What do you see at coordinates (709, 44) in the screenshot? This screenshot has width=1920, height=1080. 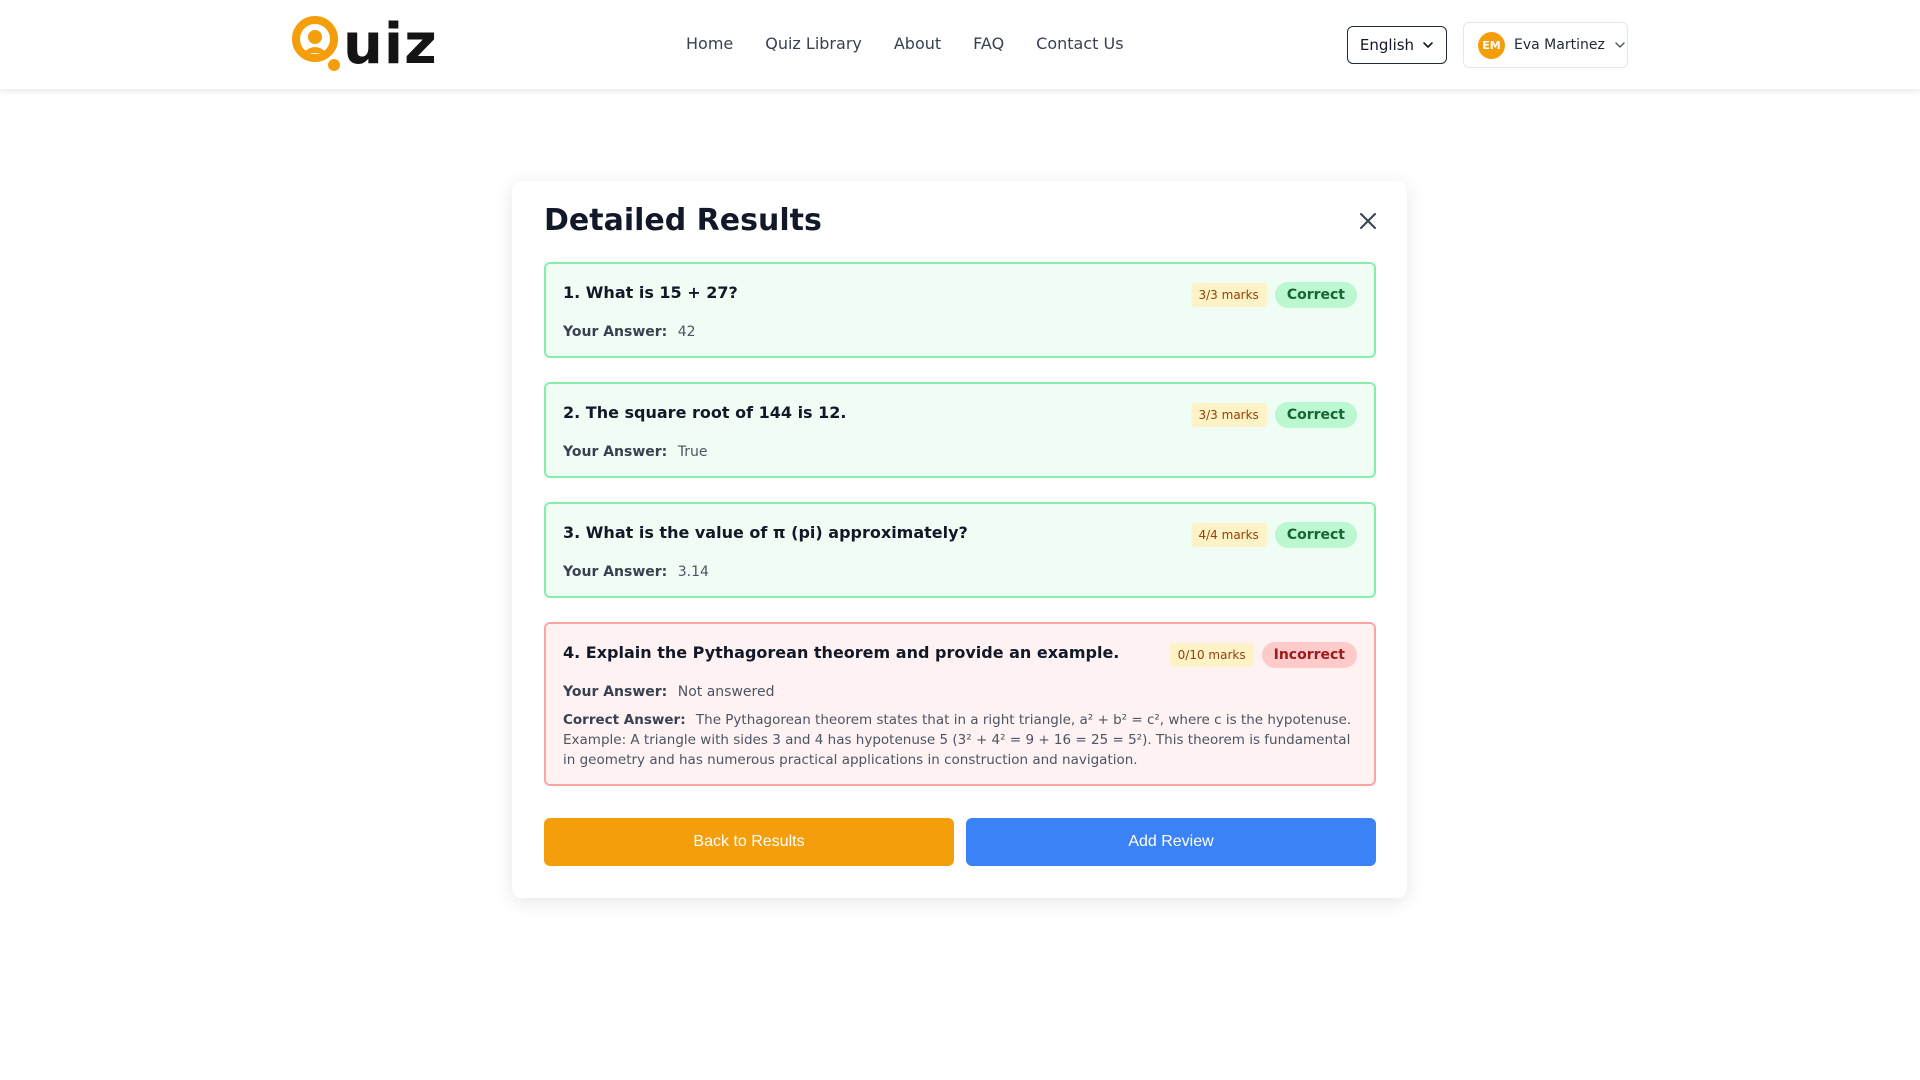 I see `nav-home: Home` at bounding box center [709, 44].